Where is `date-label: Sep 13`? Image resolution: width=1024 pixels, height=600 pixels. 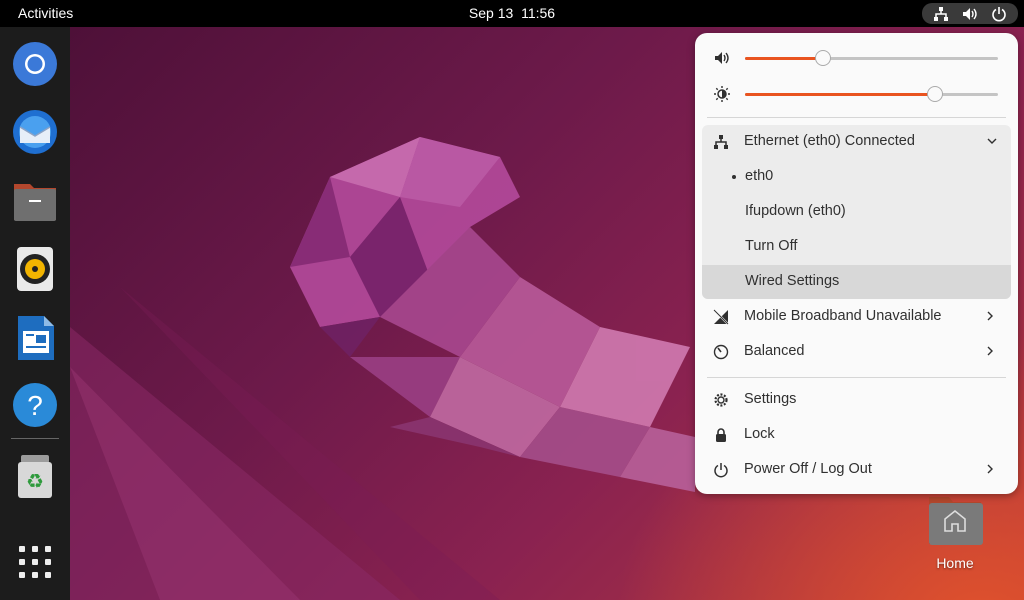 date-label: Sep 13 is located at coordinates (491, 13).